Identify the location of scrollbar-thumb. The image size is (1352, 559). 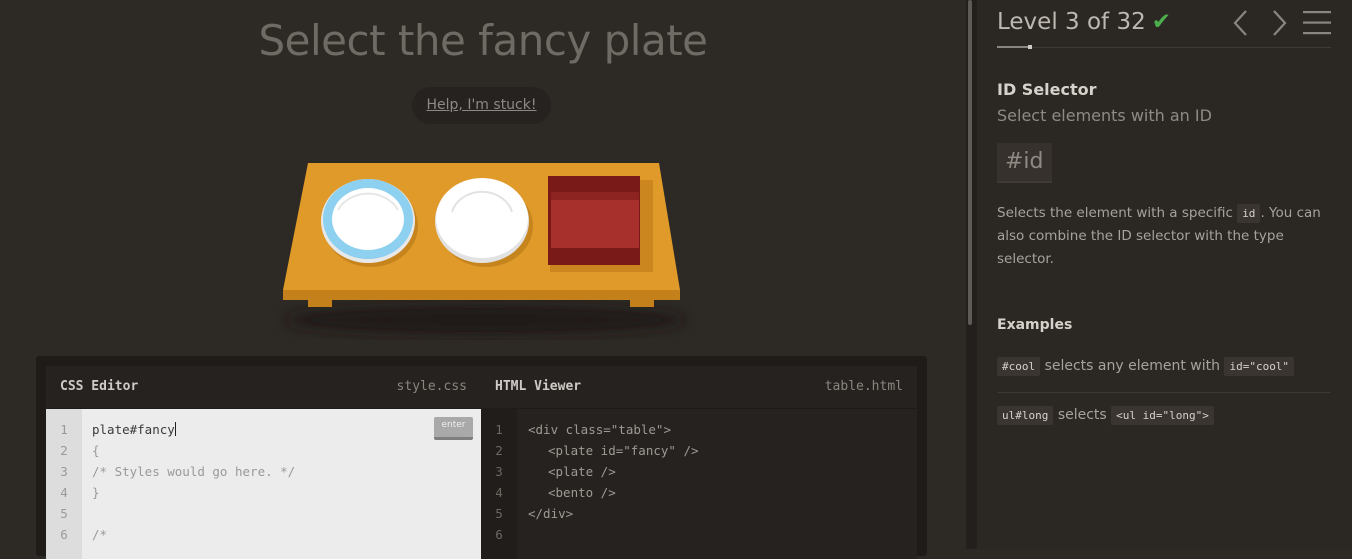
(970, 162).